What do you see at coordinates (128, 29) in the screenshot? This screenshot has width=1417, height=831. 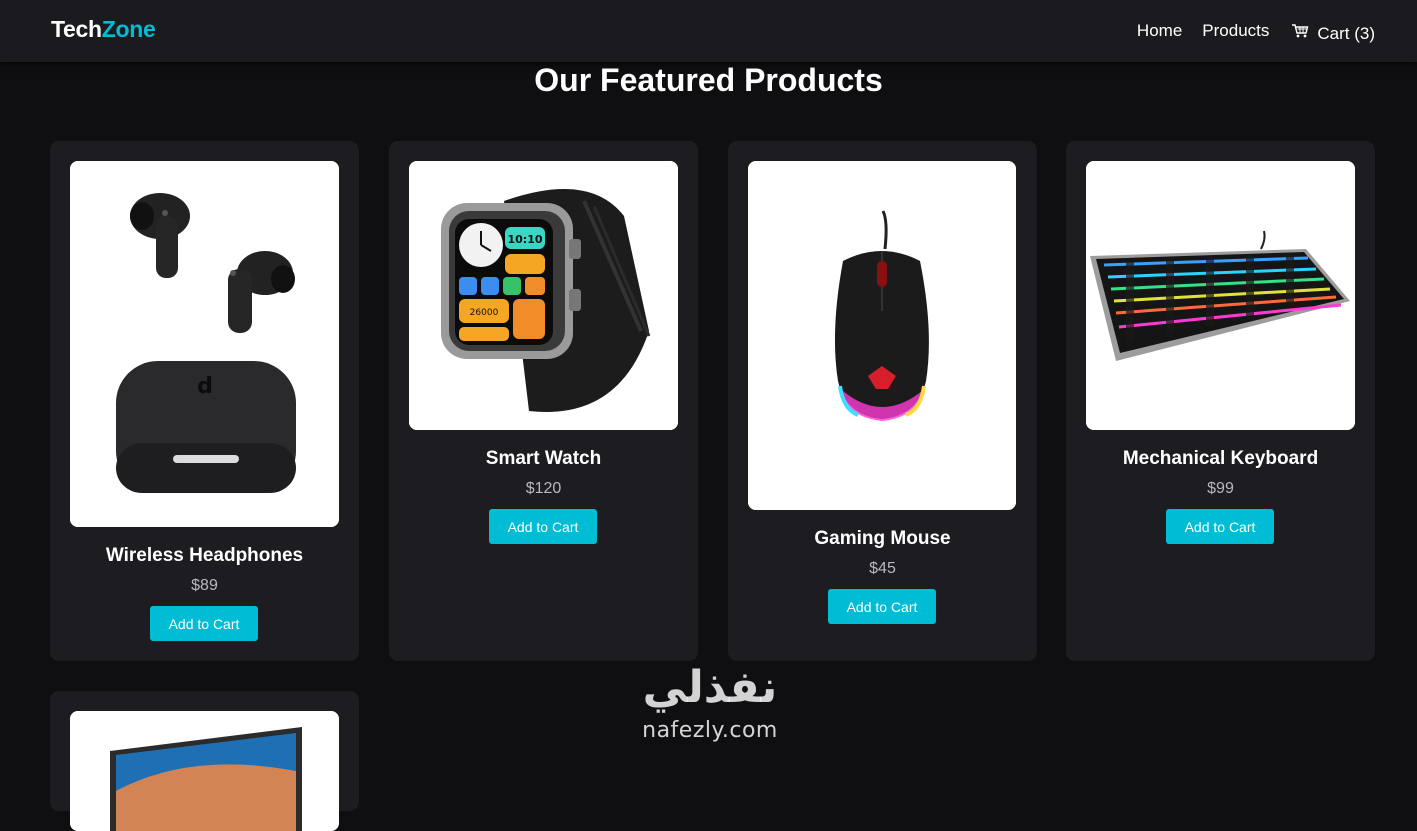 I see `logo-text-zone: Zone` at bounding box center [128, 29].